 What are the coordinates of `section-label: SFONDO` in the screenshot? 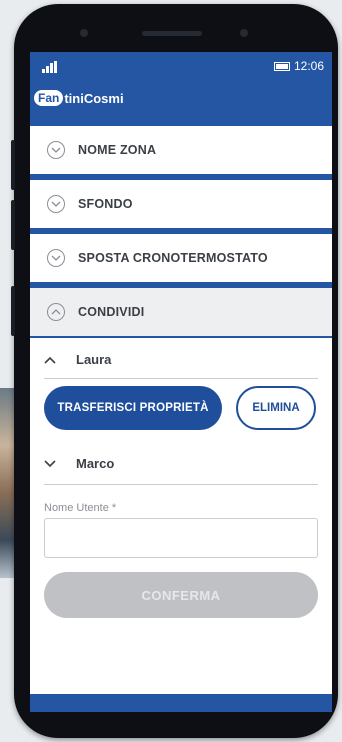 It's located at (105, 204).